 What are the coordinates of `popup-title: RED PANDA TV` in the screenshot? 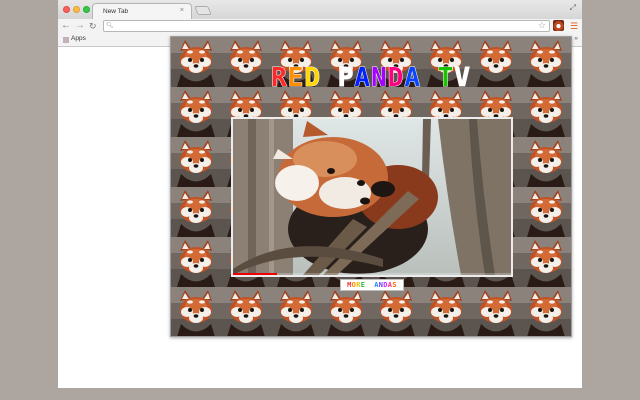 It's located at (371, 78).